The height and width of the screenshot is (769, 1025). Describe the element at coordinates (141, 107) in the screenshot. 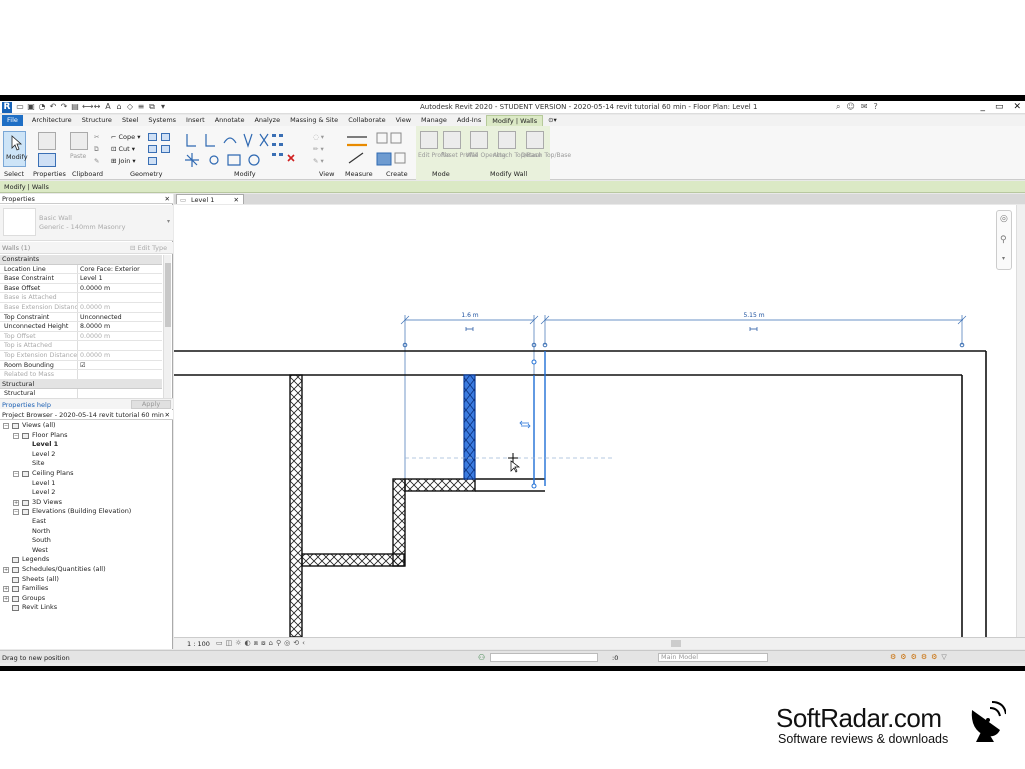

I see `thin-lines-icon: ≡` at that location.